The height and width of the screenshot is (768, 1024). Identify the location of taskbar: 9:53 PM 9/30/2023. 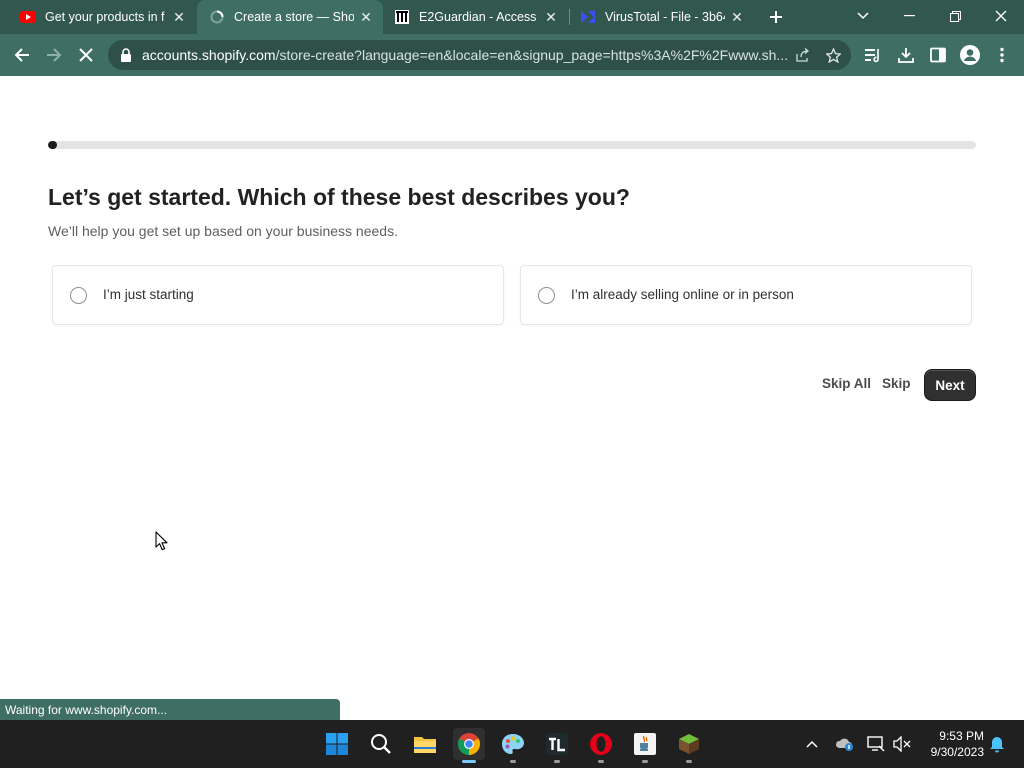
(512, 744).